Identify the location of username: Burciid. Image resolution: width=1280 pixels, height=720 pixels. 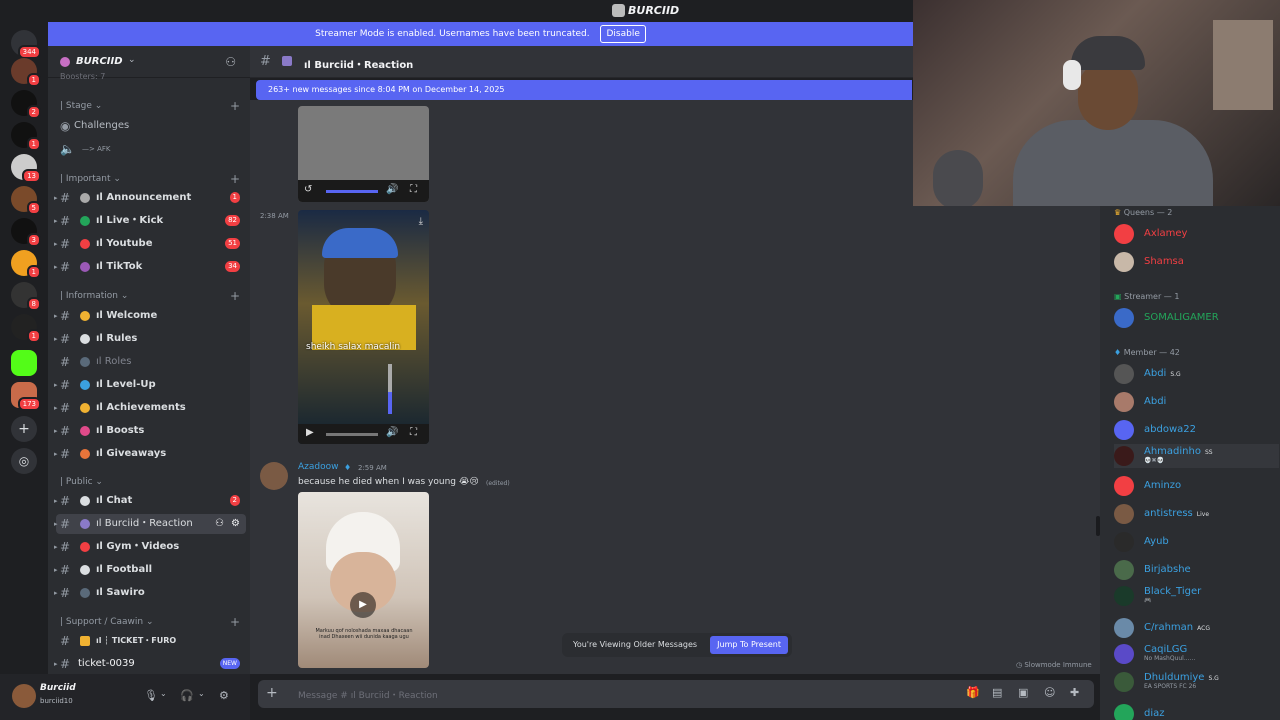
(58, 688).